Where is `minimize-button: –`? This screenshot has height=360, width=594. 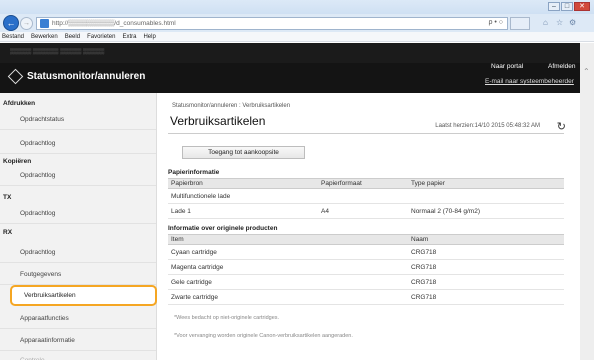
minimize-button: – is located at coordinates (554, 6).